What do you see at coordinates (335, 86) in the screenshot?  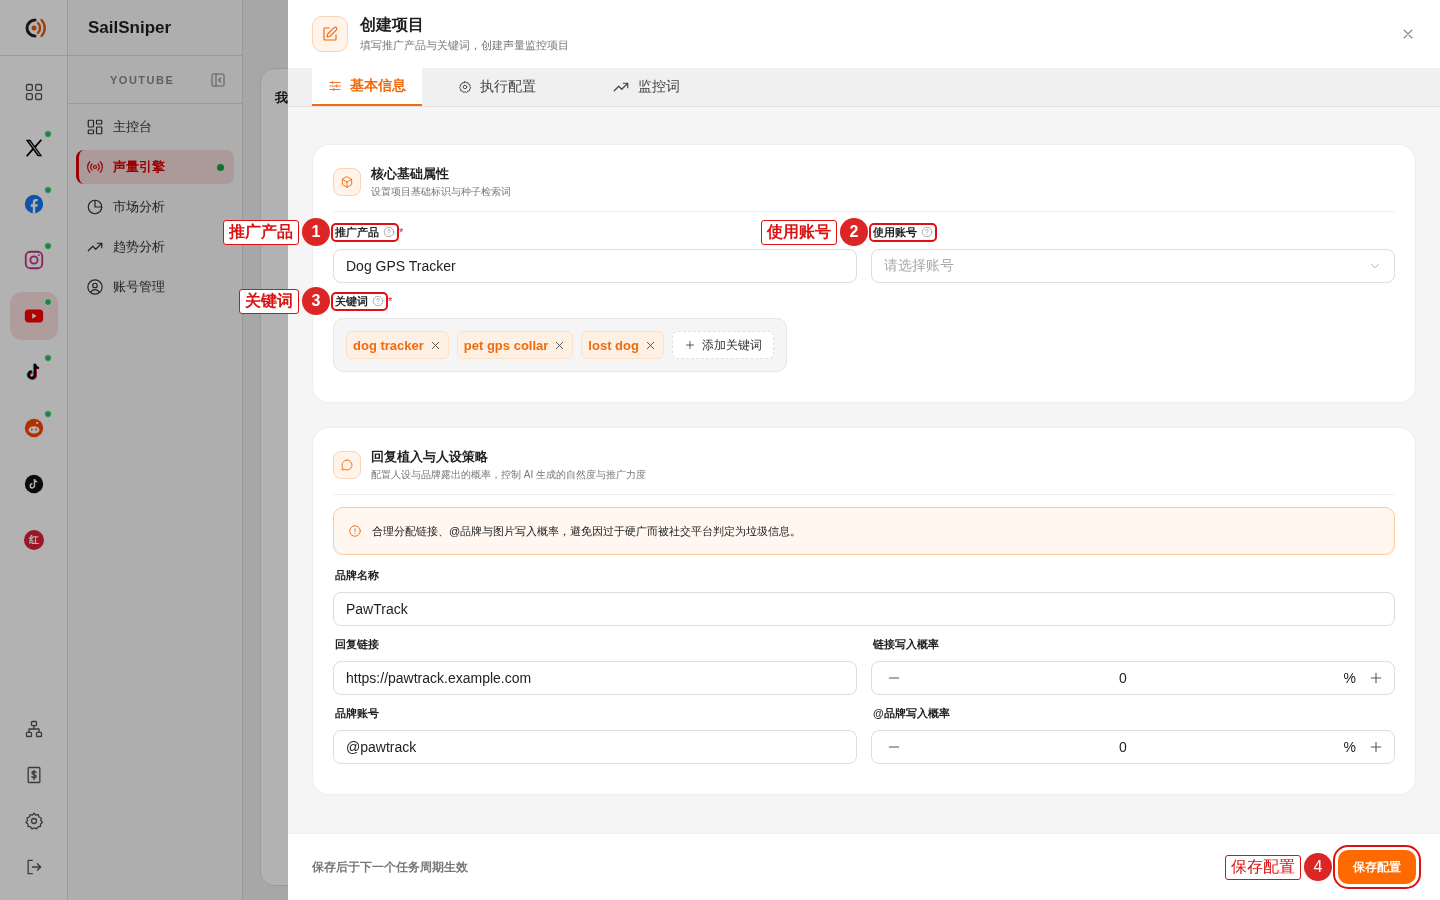 I see `sliders-icon` at bounding box center [335, 86].